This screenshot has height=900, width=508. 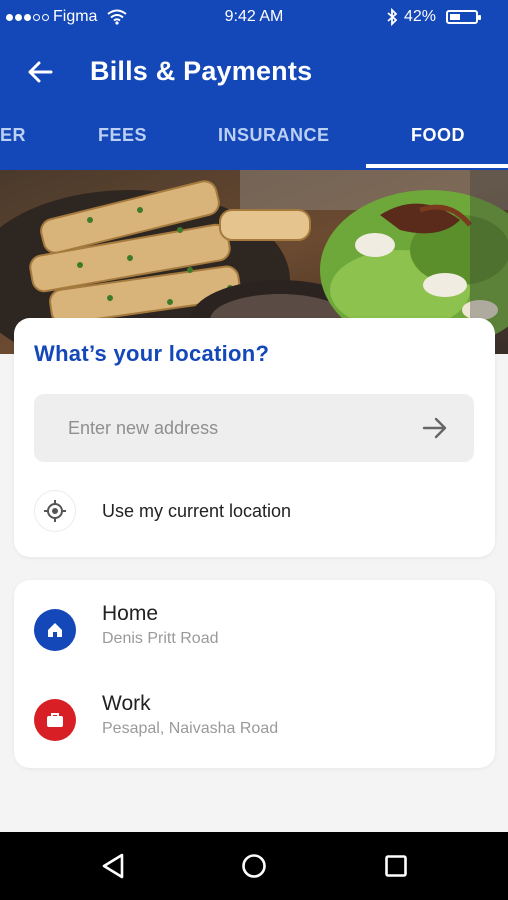 I want to click on gps-target-icon, so click(x=55, y=511).